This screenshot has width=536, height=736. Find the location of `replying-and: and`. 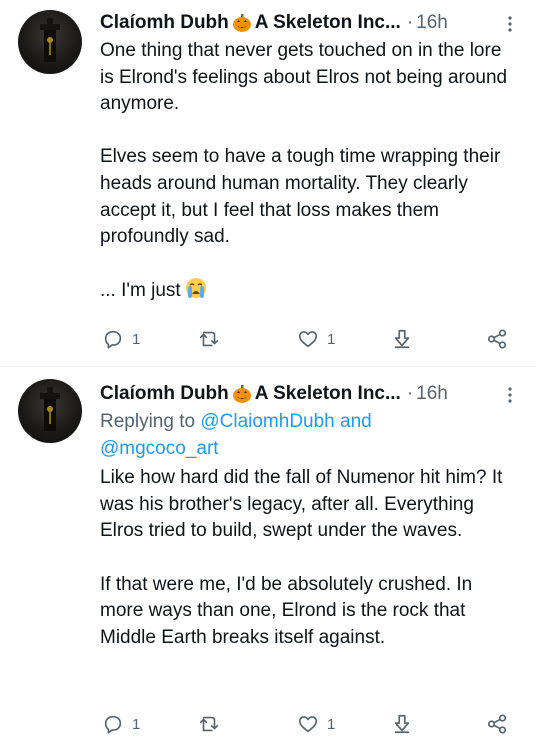

replying-and: and is located at coordinates (356, 421).